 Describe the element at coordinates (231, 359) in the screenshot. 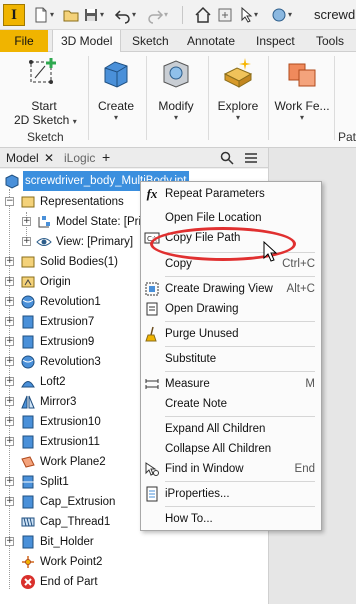

I see `menu-item-substitute: Substitute` at that location.